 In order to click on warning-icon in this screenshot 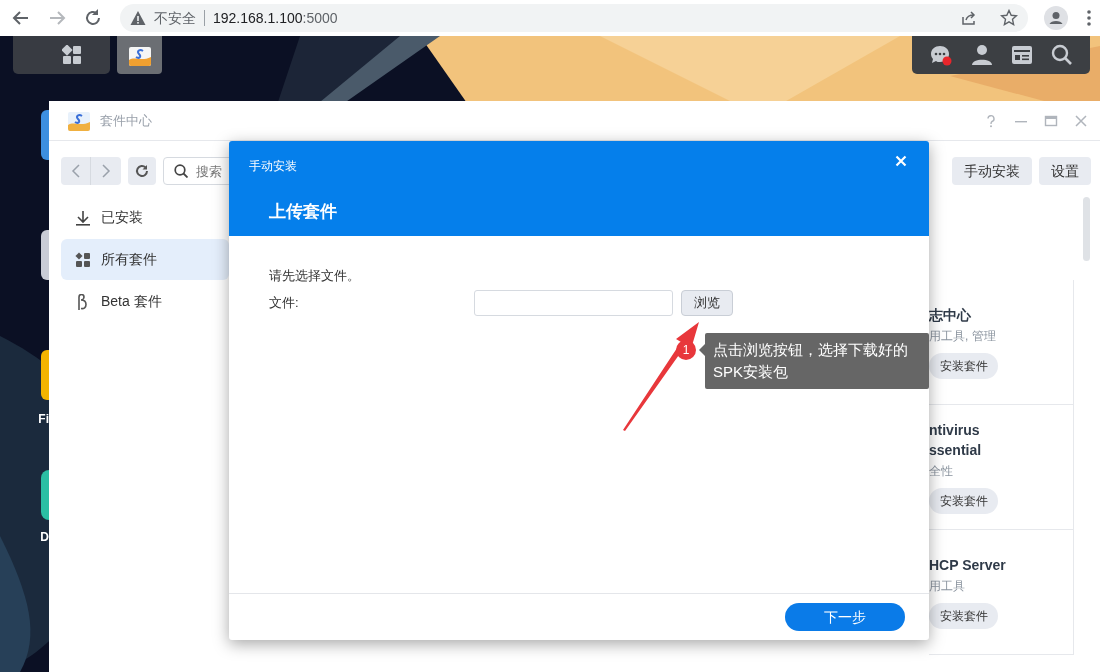, I will do `click(138, 18)`.